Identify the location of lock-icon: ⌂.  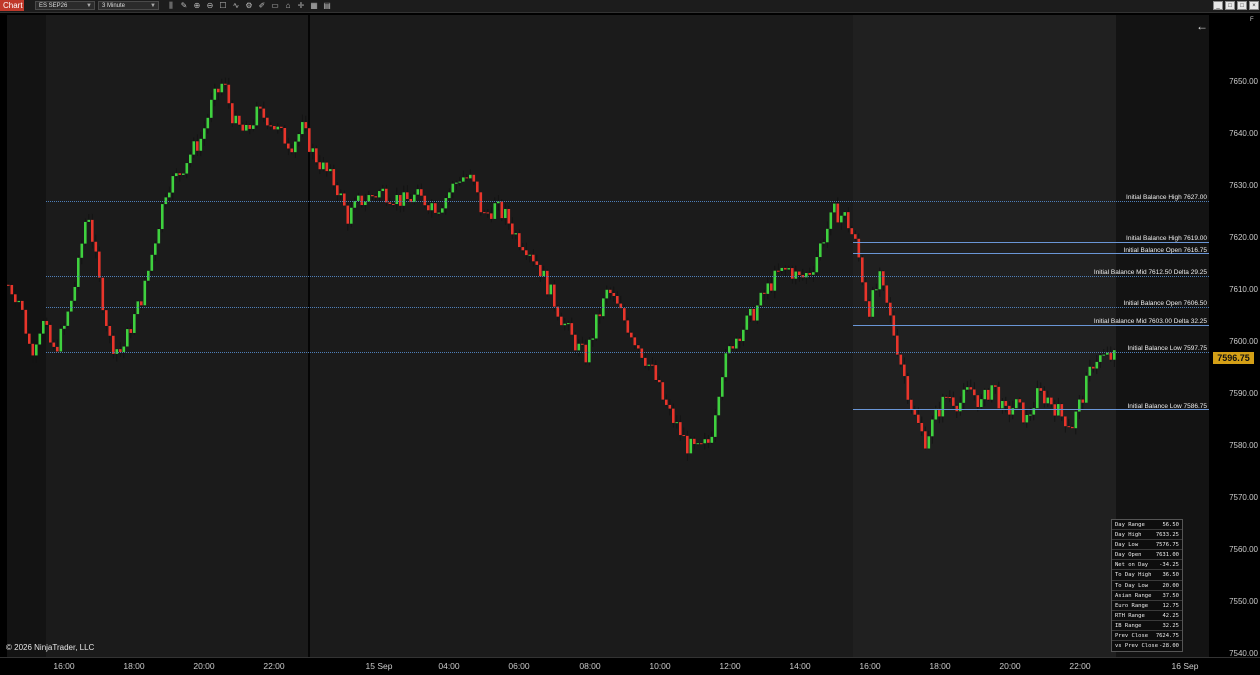
(288, 6).